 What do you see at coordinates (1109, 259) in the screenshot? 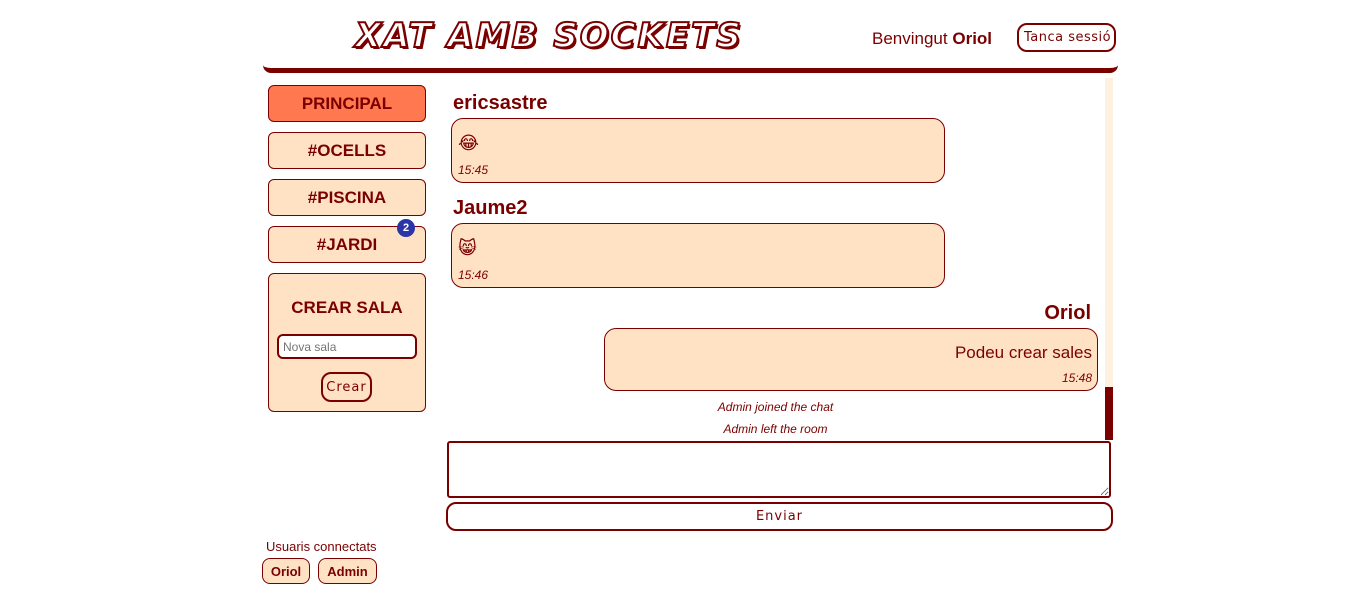
I see `scrollbar-track` at bounding box center [1109, 259].